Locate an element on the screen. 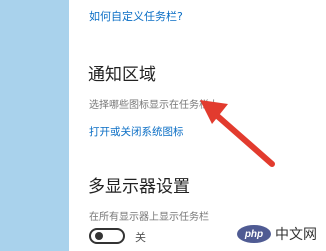  toggle-state-label: 关 is located at coordinates (140, 237).